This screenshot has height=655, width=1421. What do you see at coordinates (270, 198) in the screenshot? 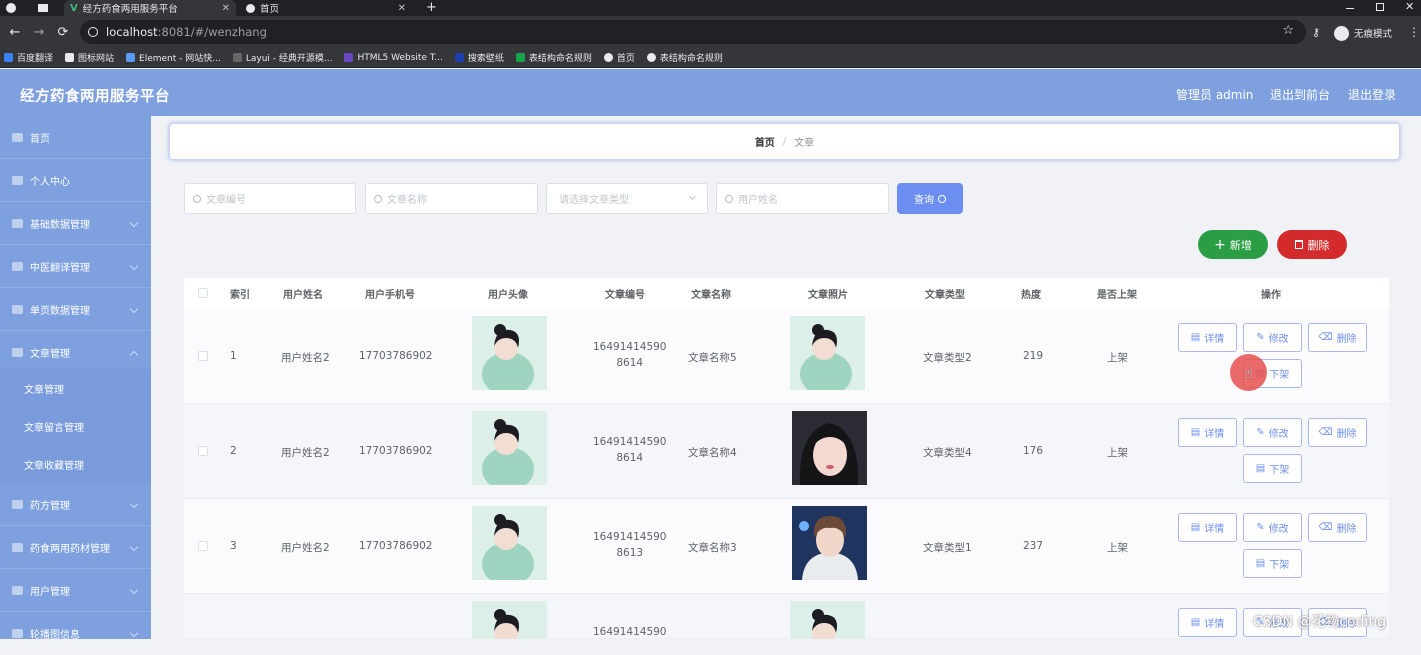
I see `article-code-input: 文章编号` at bounding box center [270, 198].